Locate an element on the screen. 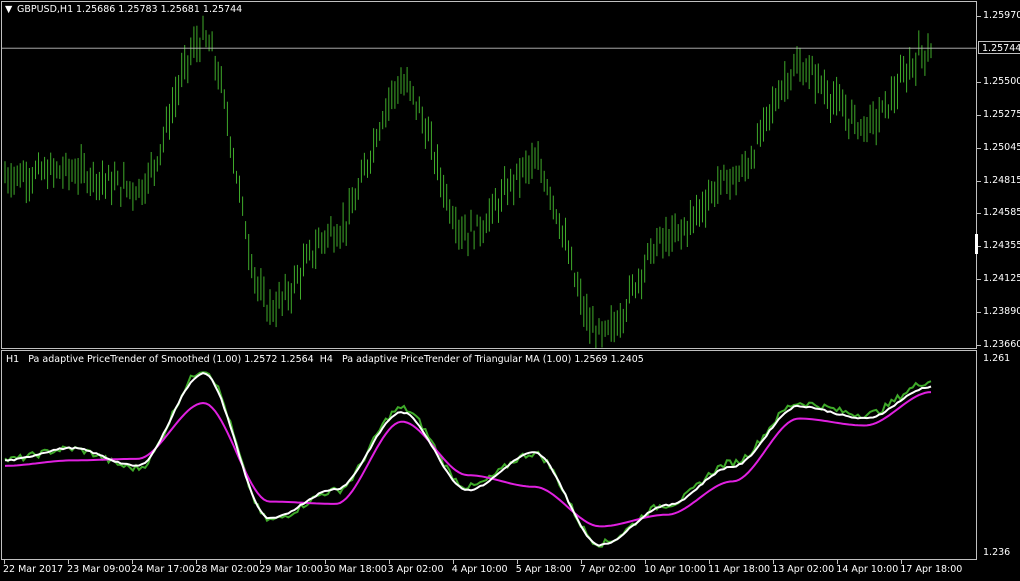  time-axis-label: 3 Apr 02:00 is located at coordinates (415, 569).